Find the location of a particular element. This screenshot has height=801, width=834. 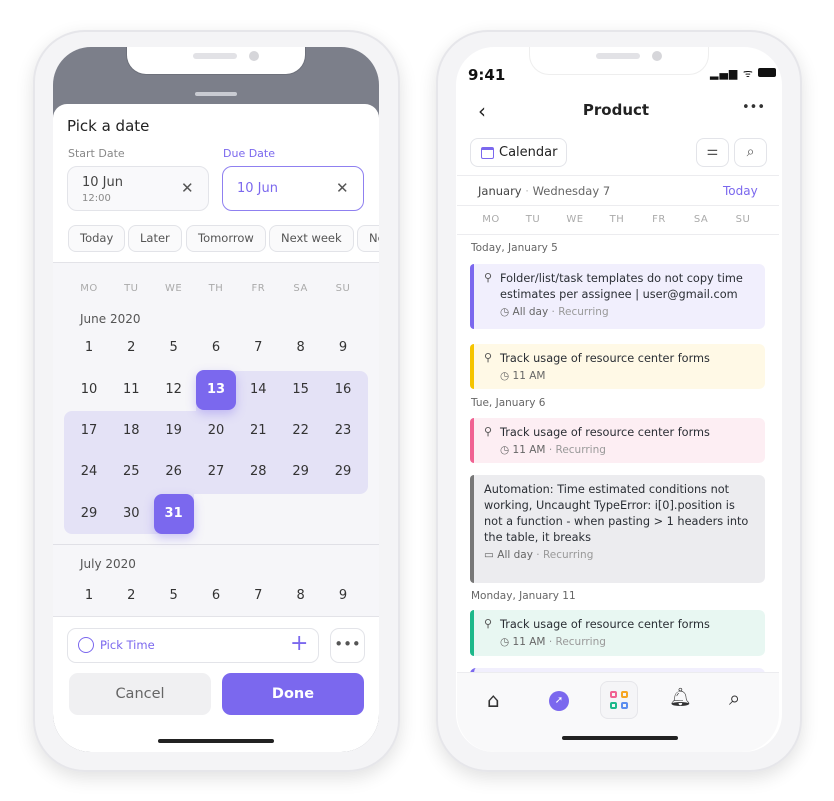

filter-icon: ⚌ is located at coordinates (712, 152).